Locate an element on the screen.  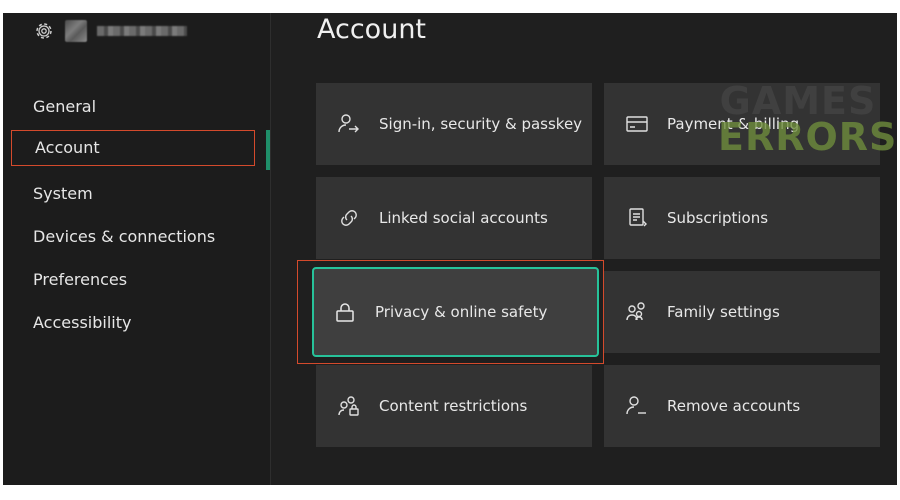
gamertag-blurred is located at coordinates (142, 31).